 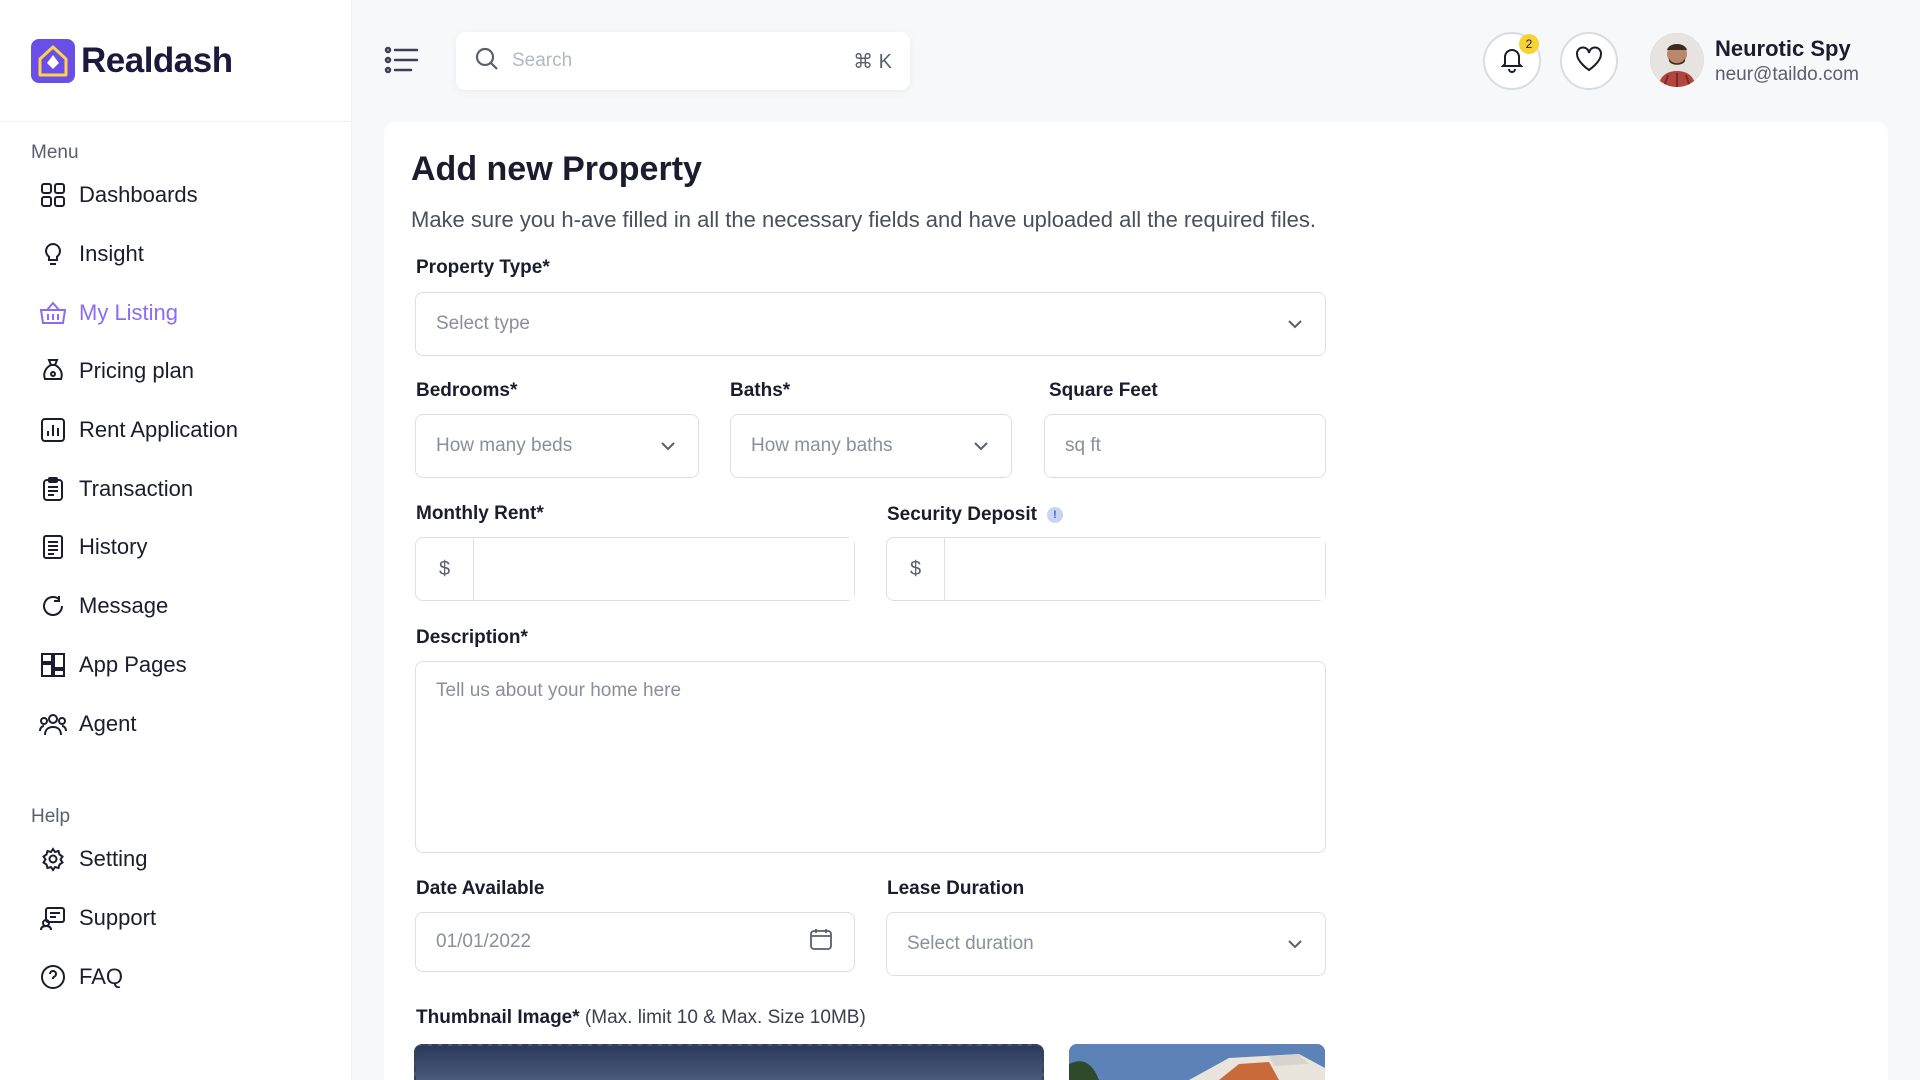 I want to click on notifications-button: 2, so click(x=1512, y=61).